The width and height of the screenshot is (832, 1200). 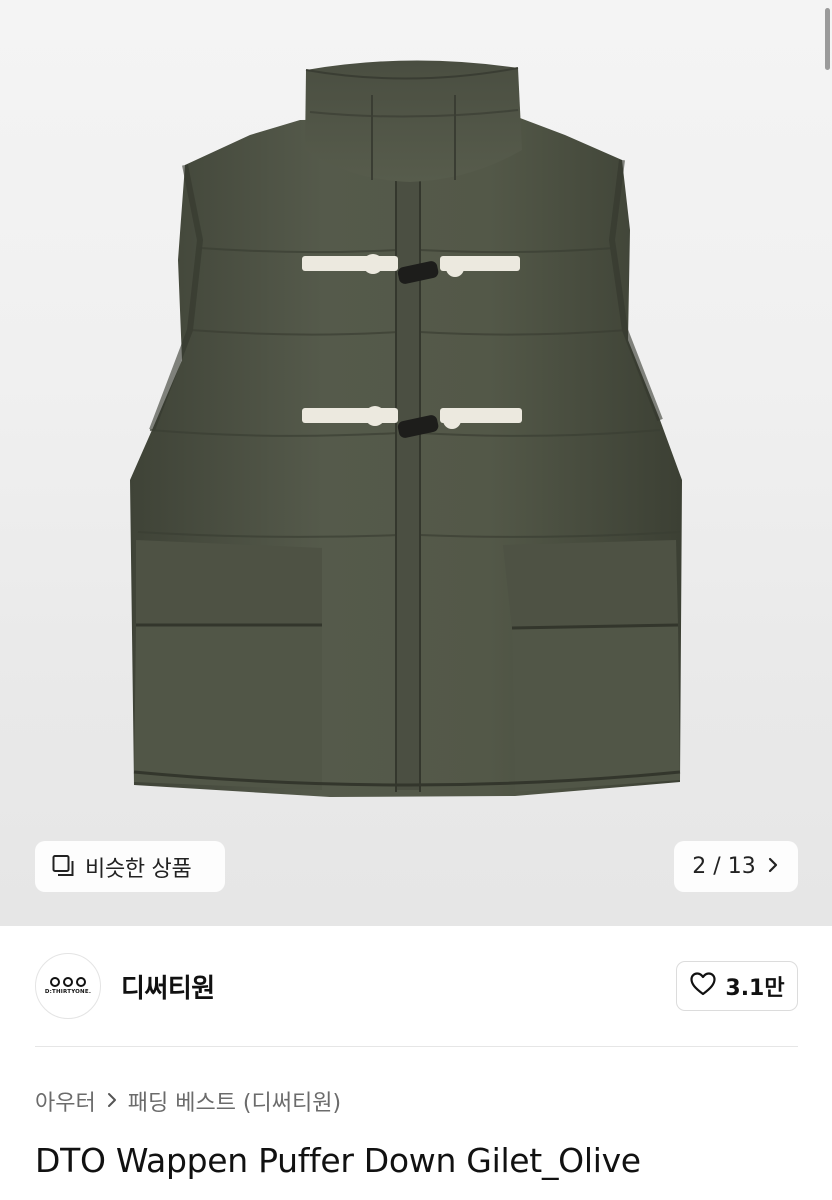 I want to click on store-logo: D:THIRTYONE., so click(x=68, y=986).